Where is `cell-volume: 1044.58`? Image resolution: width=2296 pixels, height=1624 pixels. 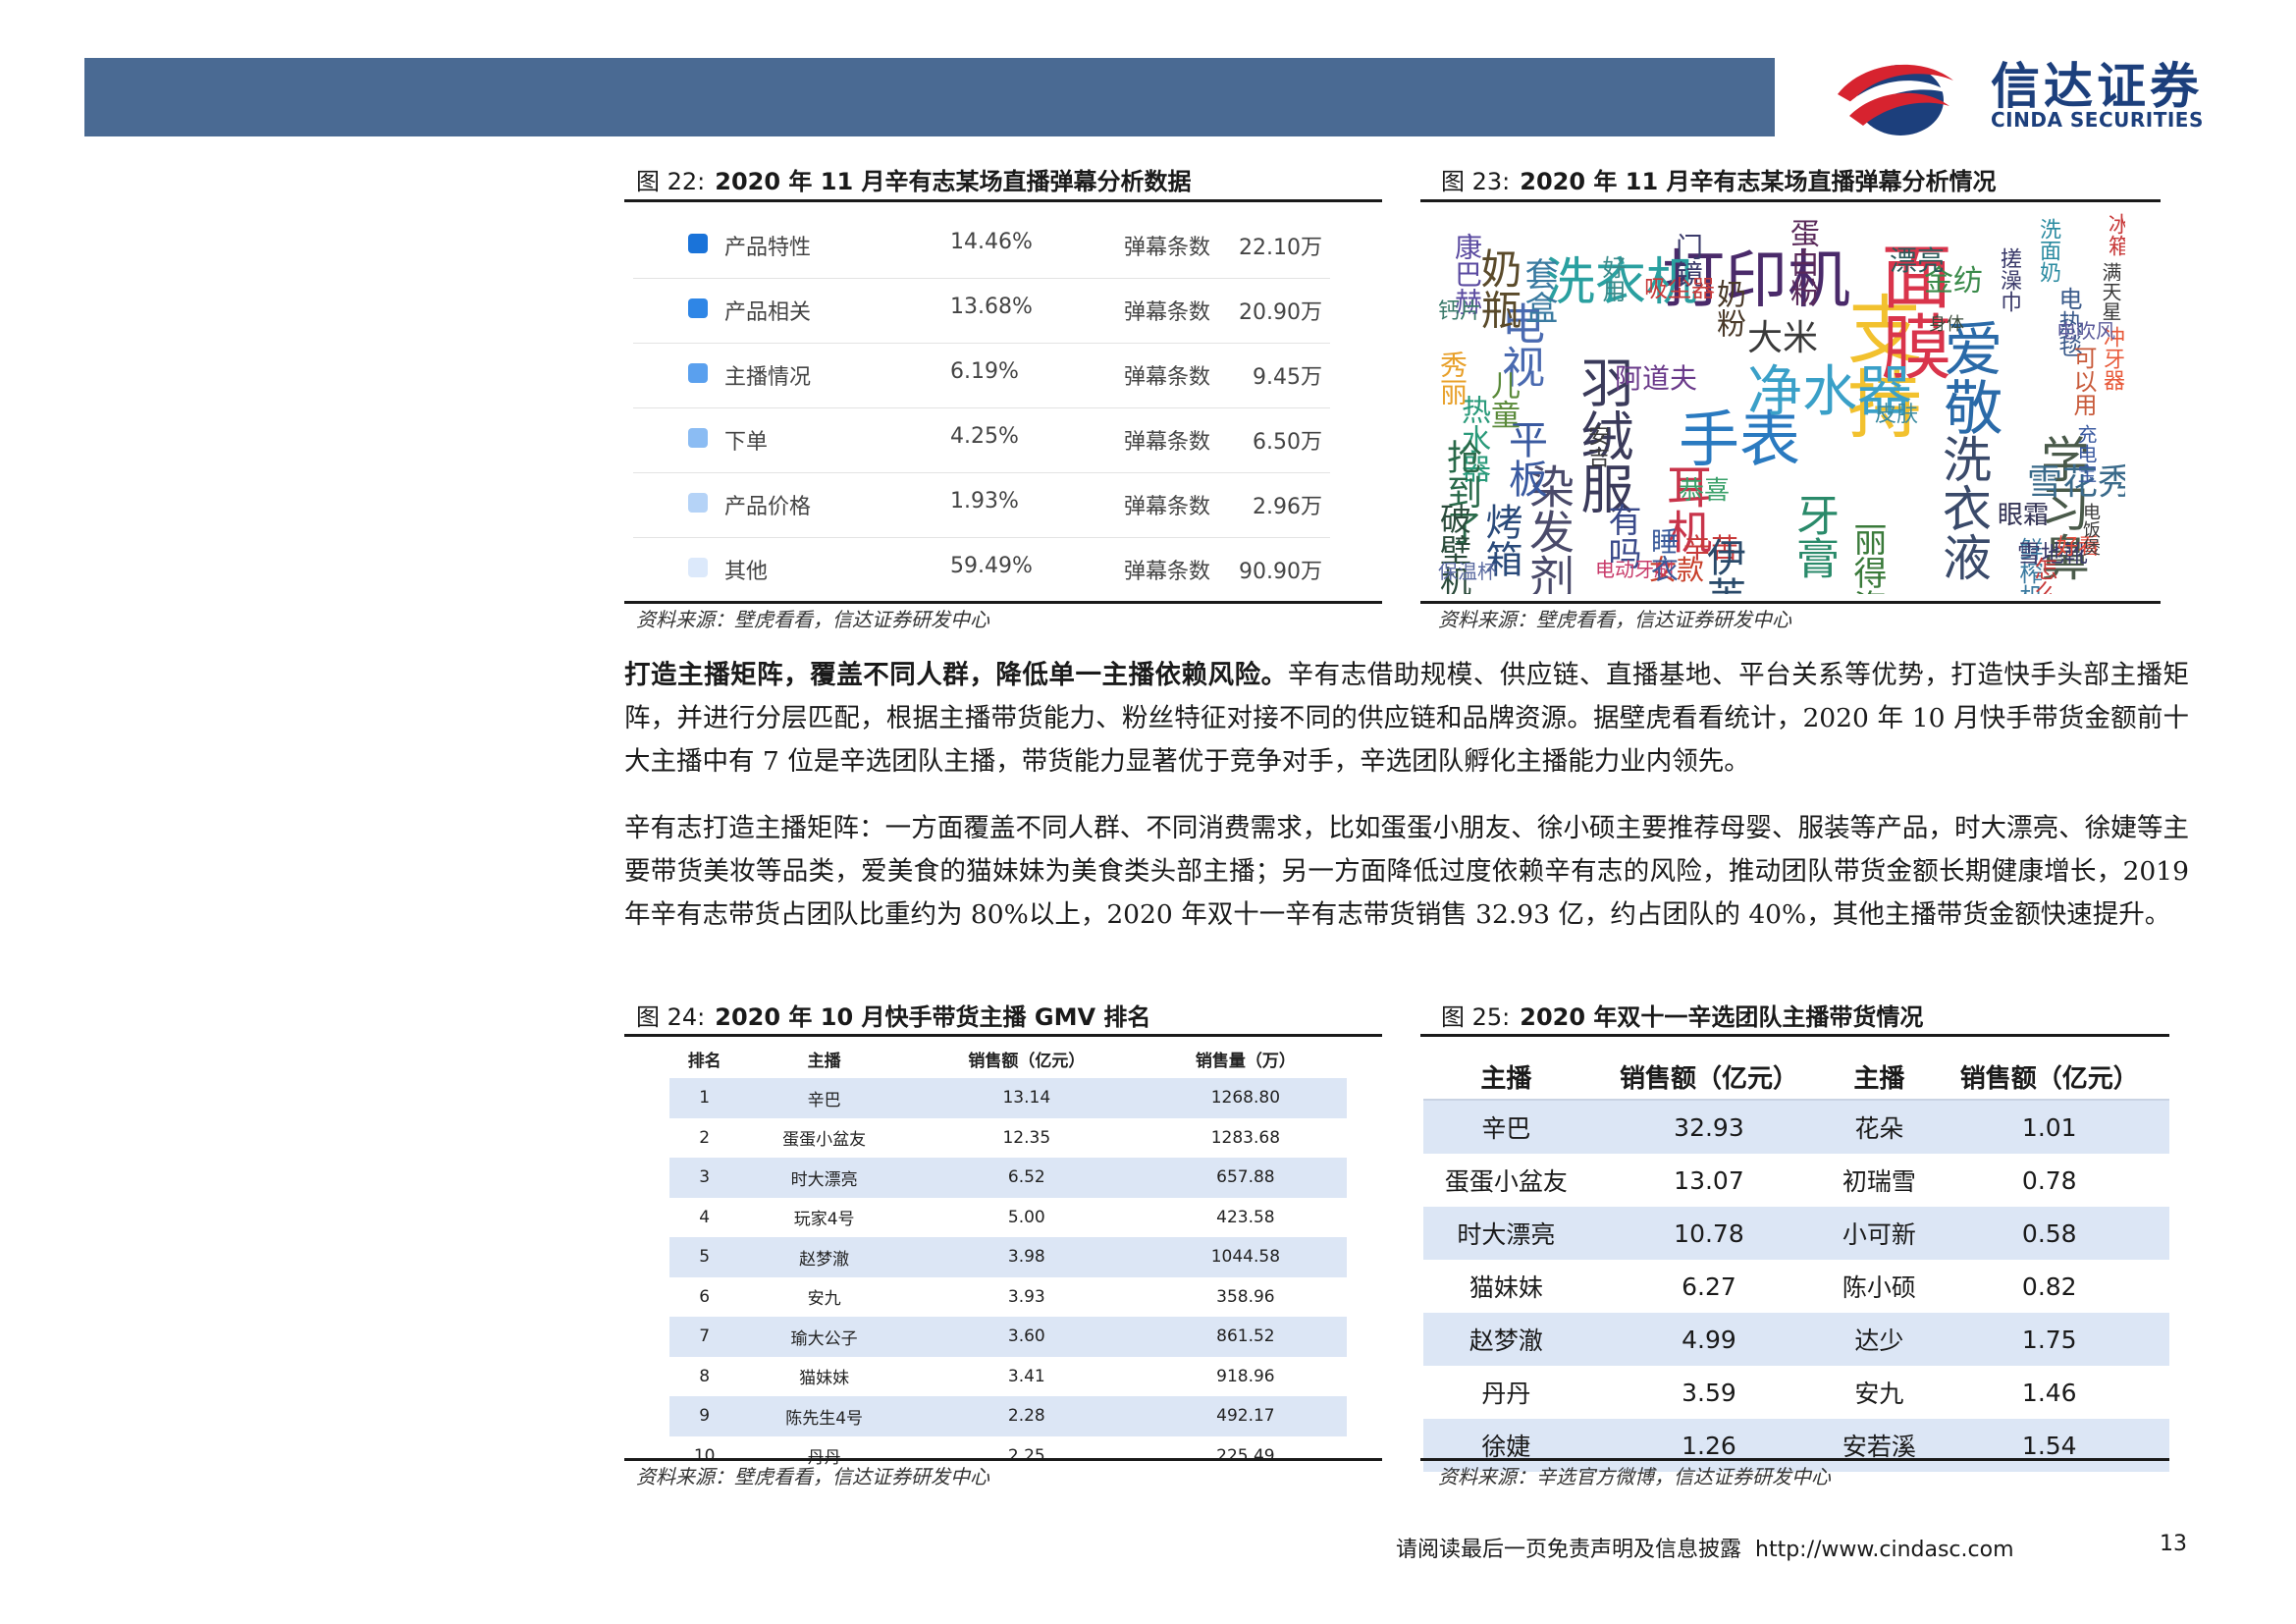 cell-volume: 1044.58 is located at coordinates (1245, 1257).